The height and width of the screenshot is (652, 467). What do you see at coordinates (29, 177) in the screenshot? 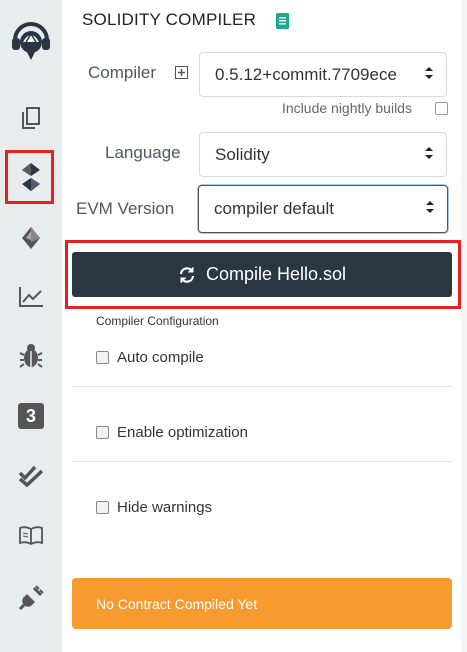
I see `active-tab-highlight` at bounding box center [29, 177].